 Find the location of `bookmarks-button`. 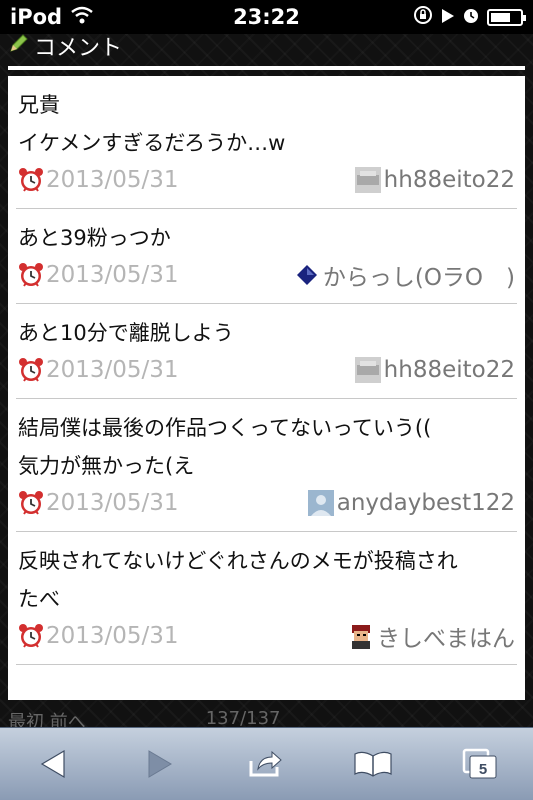

bookmarks-button is located at coordinates (373, 764).